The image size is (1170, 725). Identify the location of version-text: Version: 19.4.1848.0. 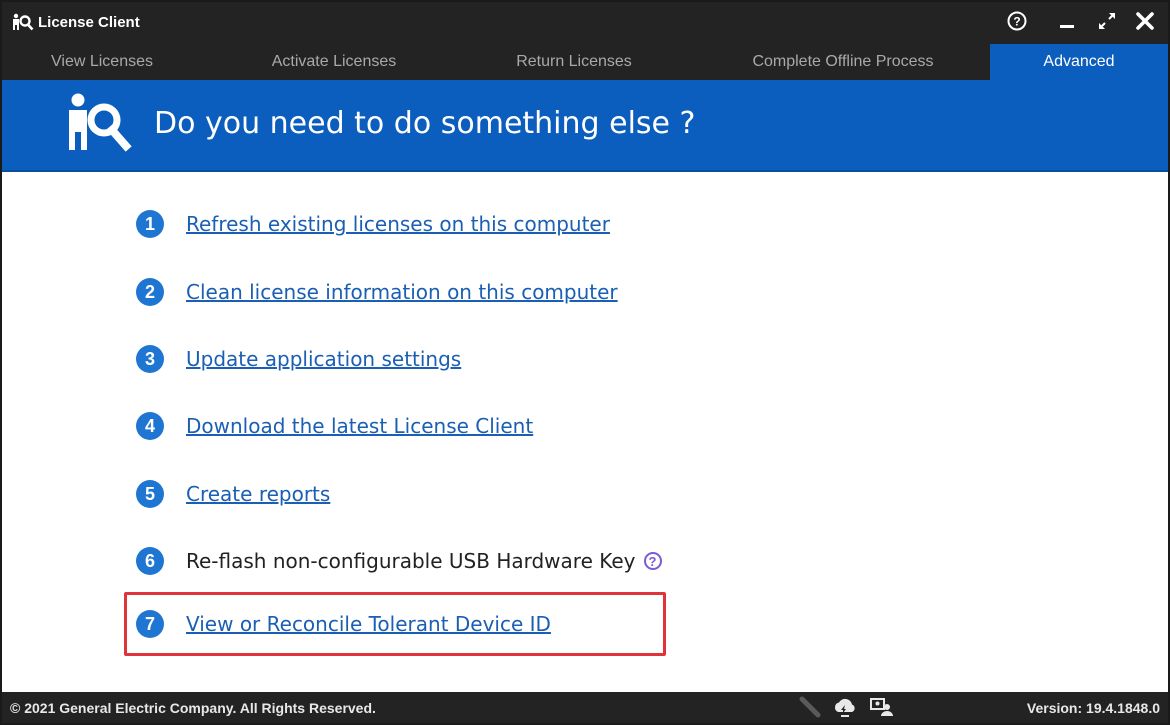
(1093, 708).